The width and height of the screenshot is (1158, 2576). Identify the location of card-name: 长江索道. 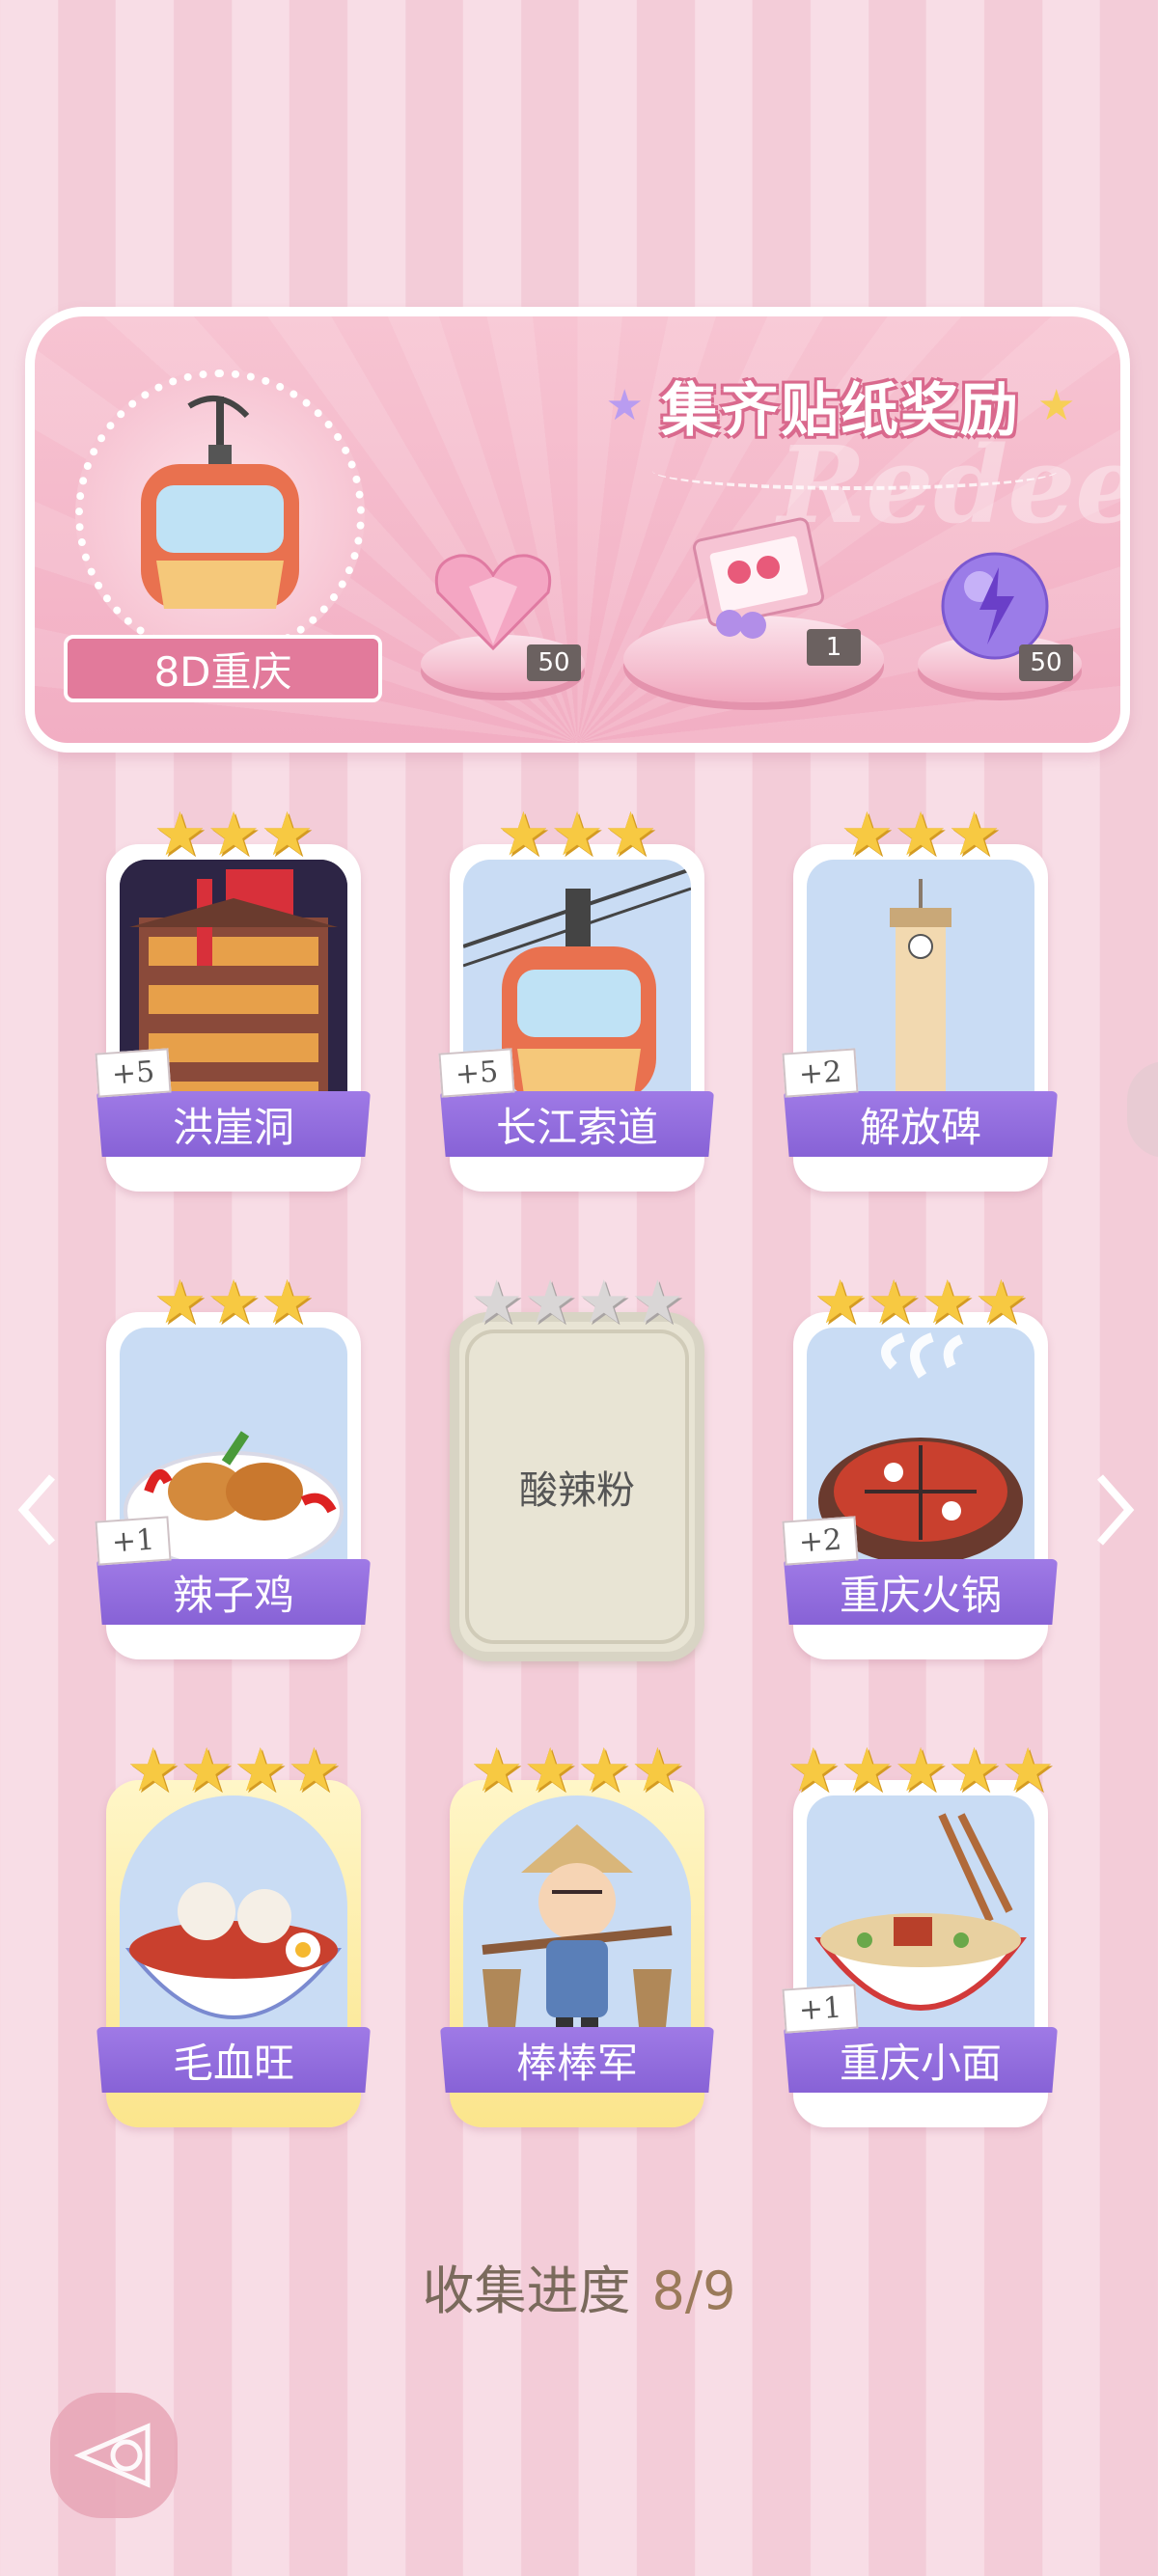
(577, 1124).